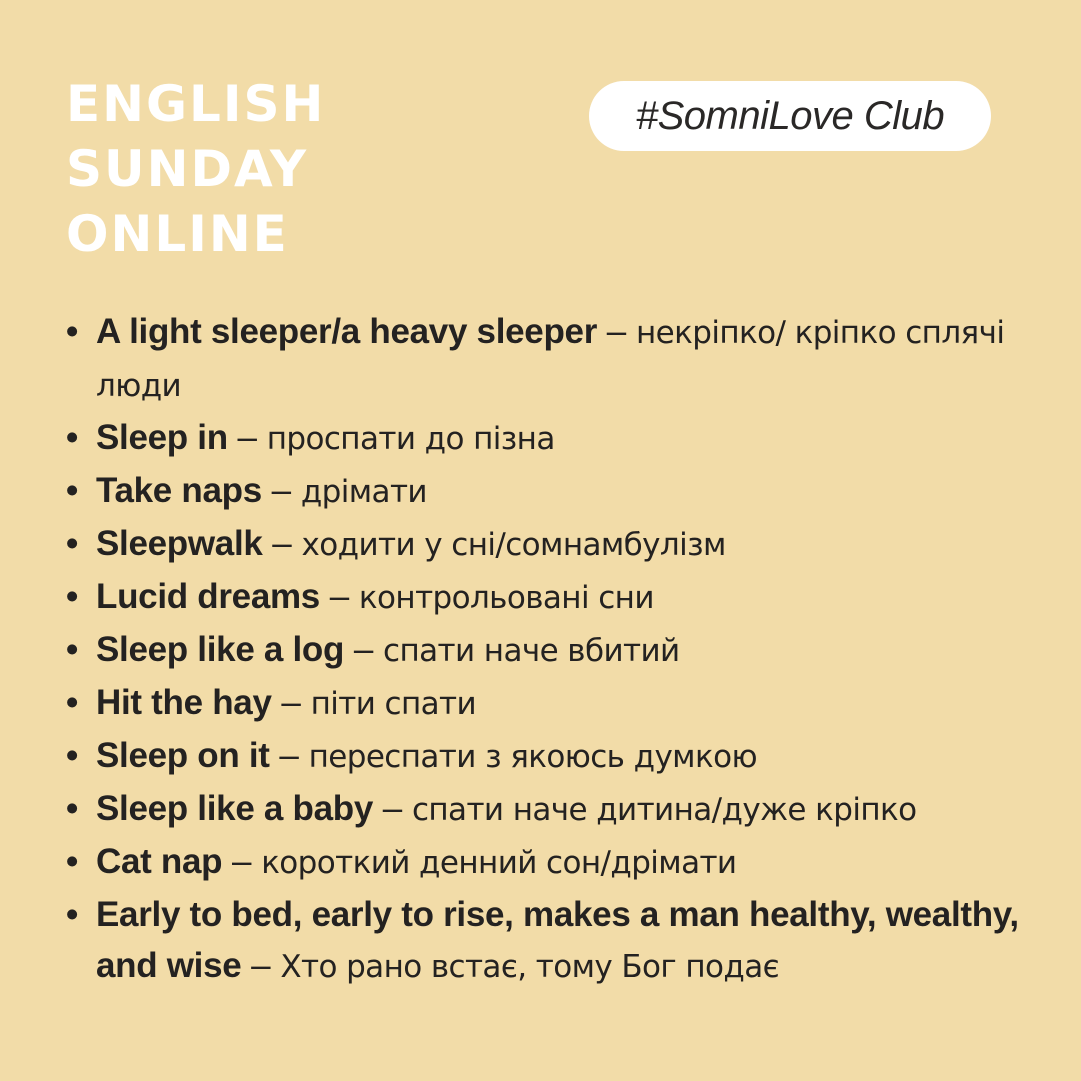  What do you see at coordinates (187, 169) in the screenshot?
I see `title-line-2: SUNDAY` at bounding box center [187, 169].